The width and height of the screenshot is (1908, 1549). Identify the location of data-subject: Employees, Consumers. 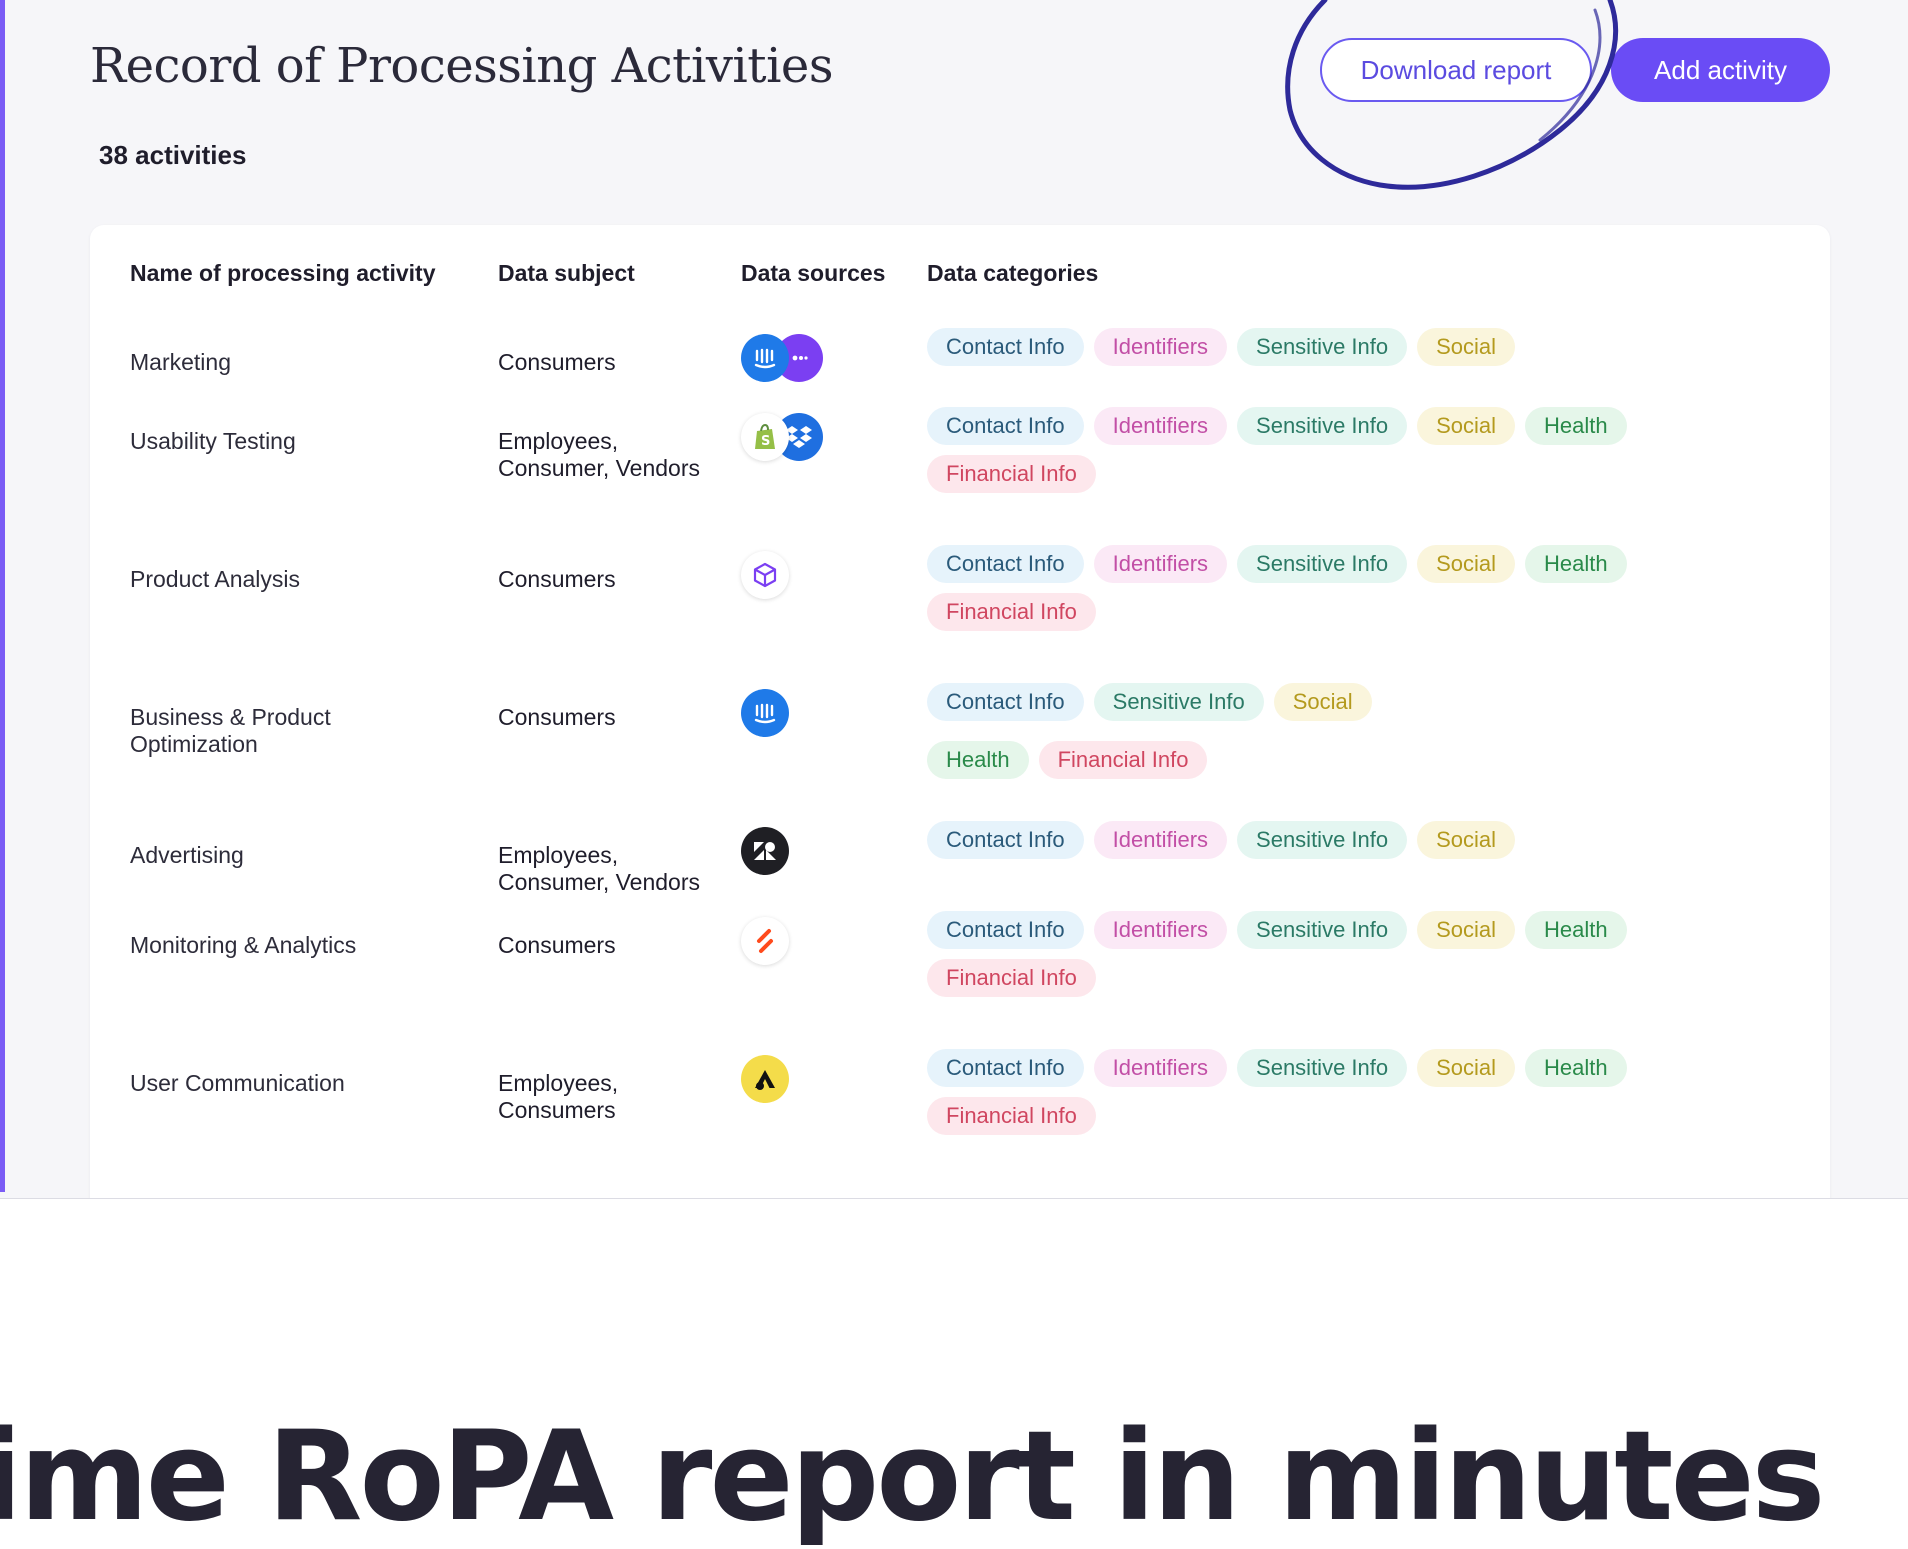
(558, 1096).